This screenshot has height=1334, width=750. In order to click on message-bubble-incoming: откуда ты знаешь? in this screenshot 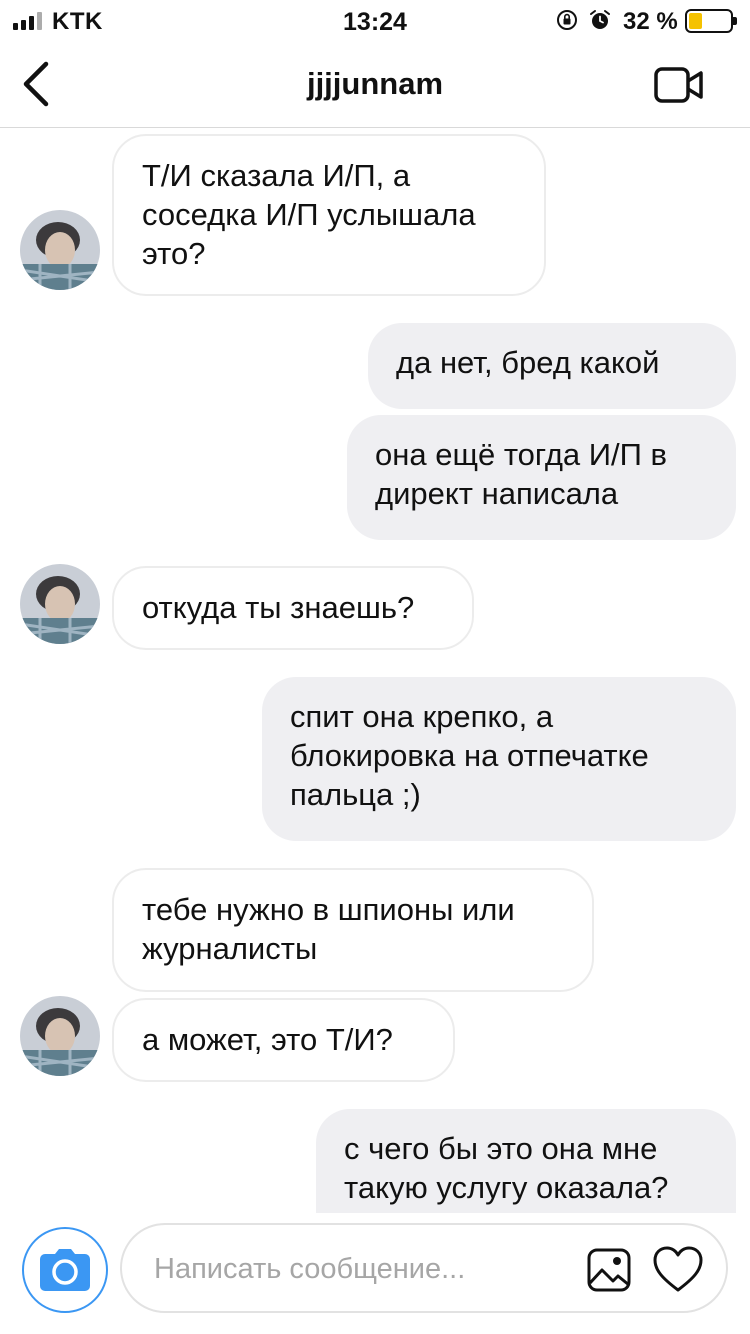, I will do `click(293, 608)`.